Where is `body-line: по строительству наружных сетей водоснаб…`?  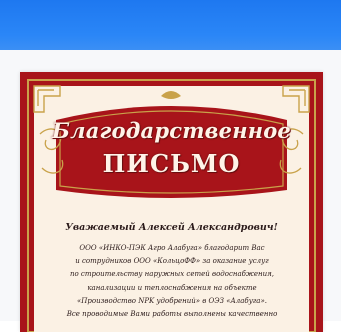 body-line: по строительству наружных сетей водоснаб… is located at coordinates (171, 274).